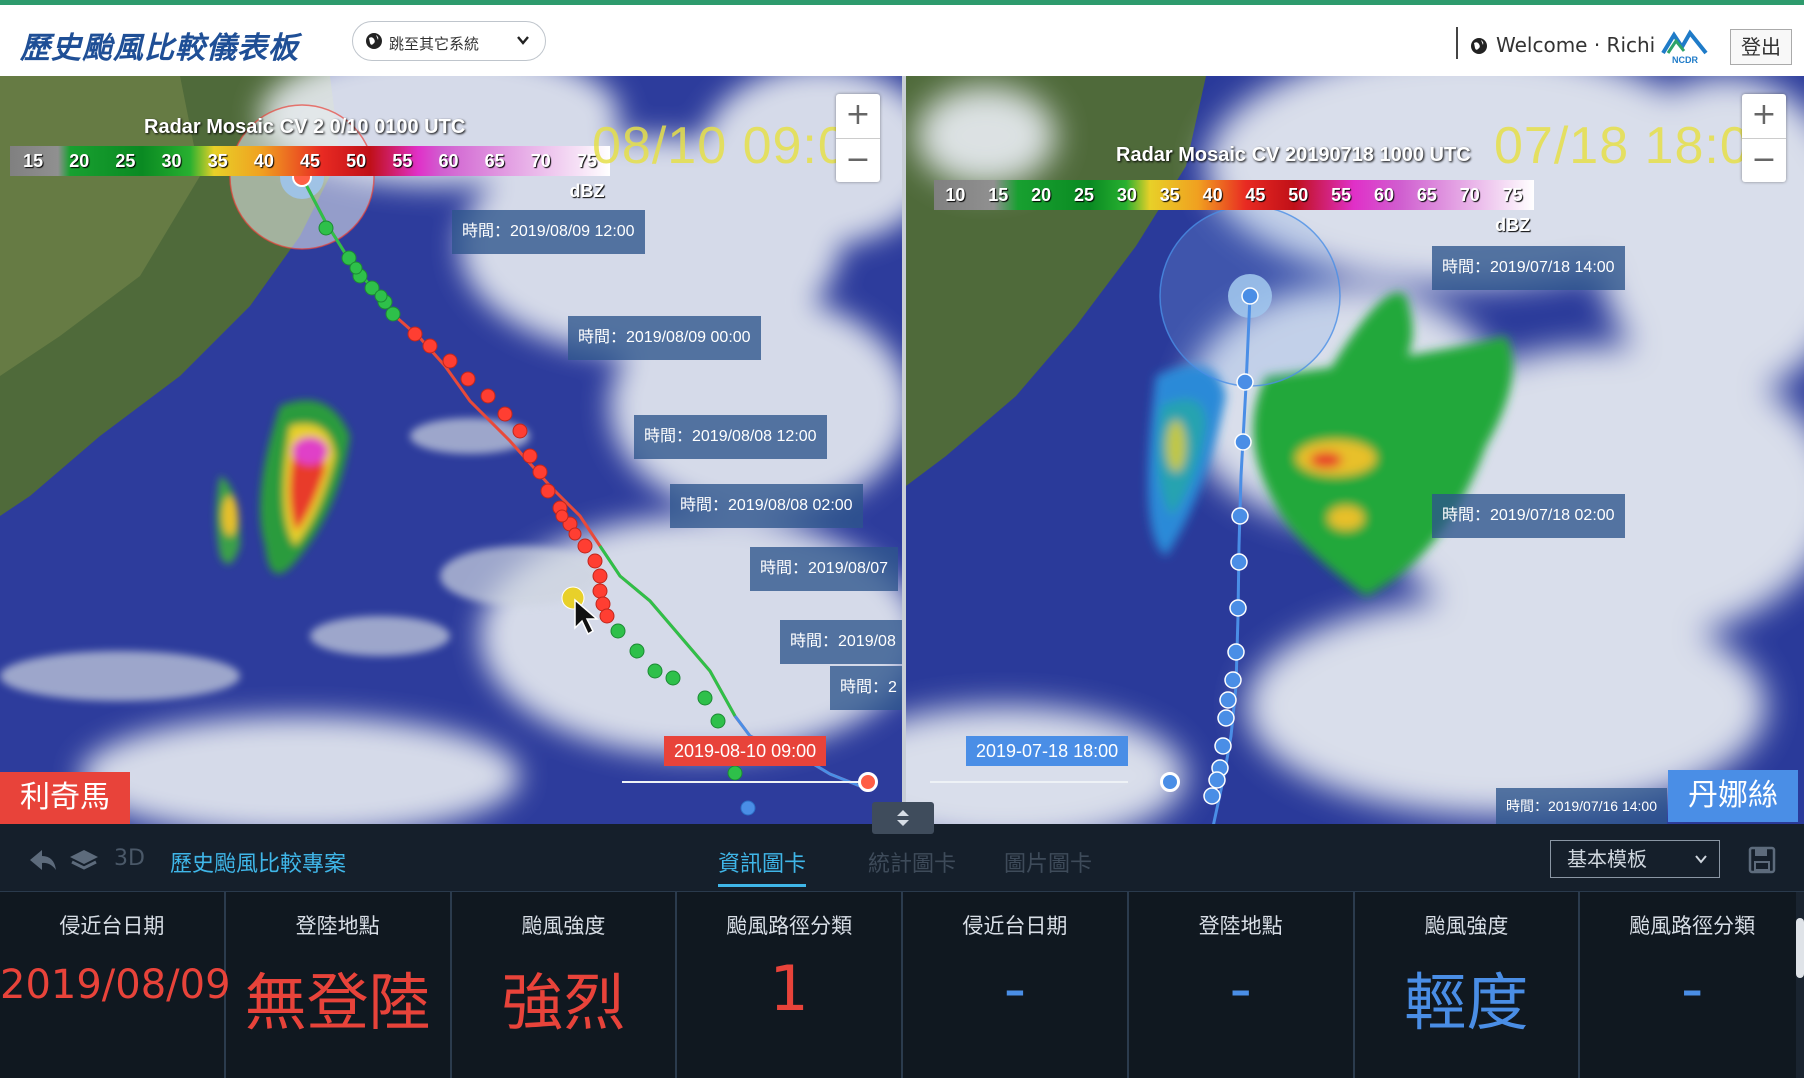 The width and height of the screenshot is (1804, 1078). I want to click on track-tooltip: 時間：2019/08/09 00:00, so click(664, 338).